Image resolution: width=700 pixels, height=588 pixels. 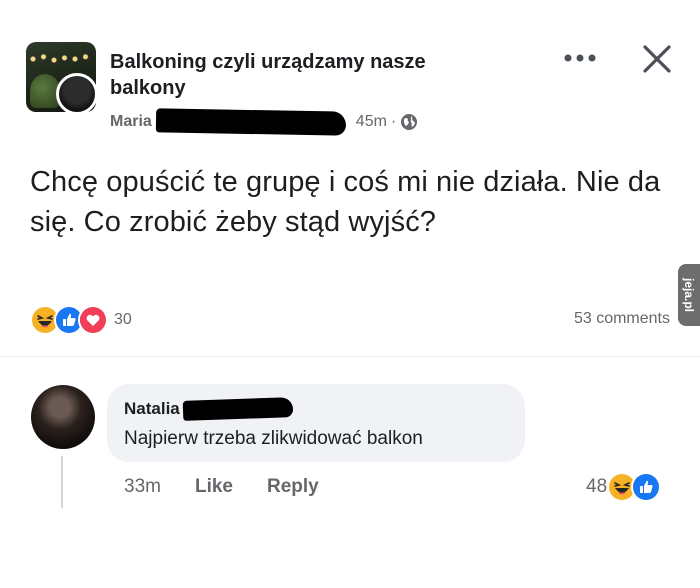 I want to click on close-icon, so click(x=657, y=59).